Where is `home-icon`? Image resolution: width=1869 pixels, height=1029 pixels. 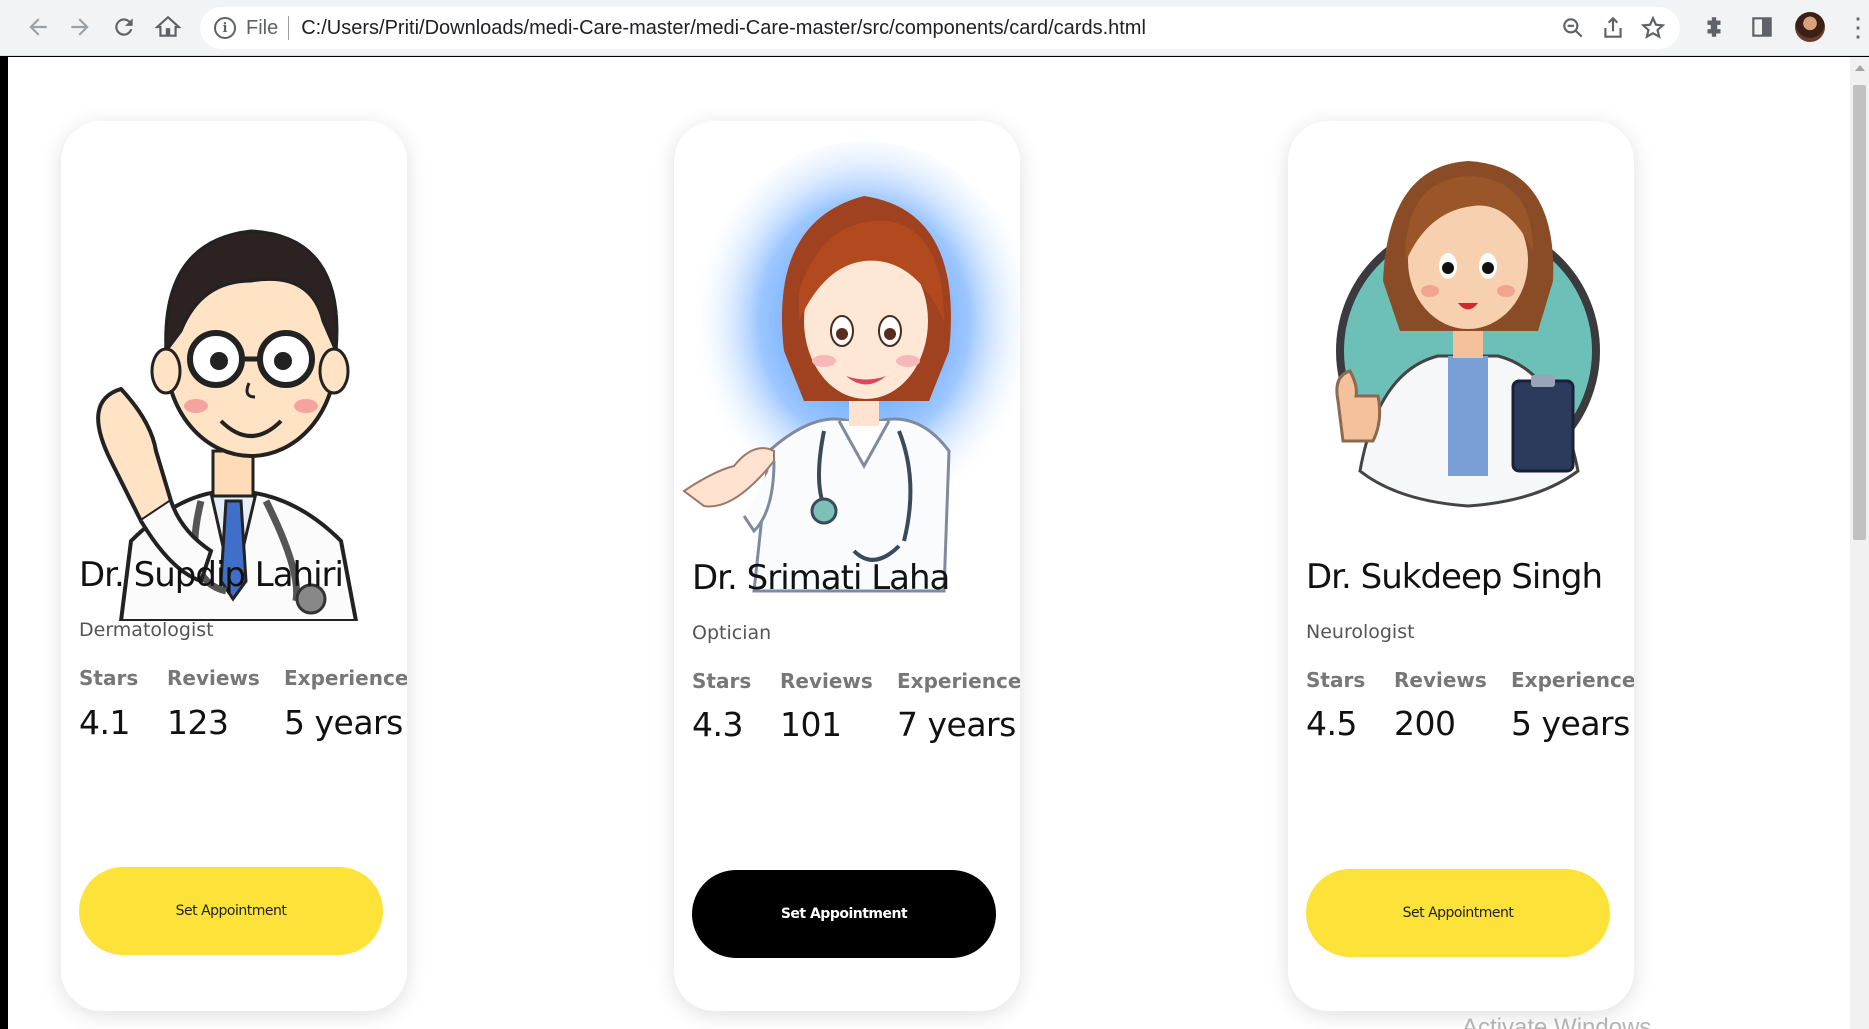
home-icon is located at coordinates (168, 27).